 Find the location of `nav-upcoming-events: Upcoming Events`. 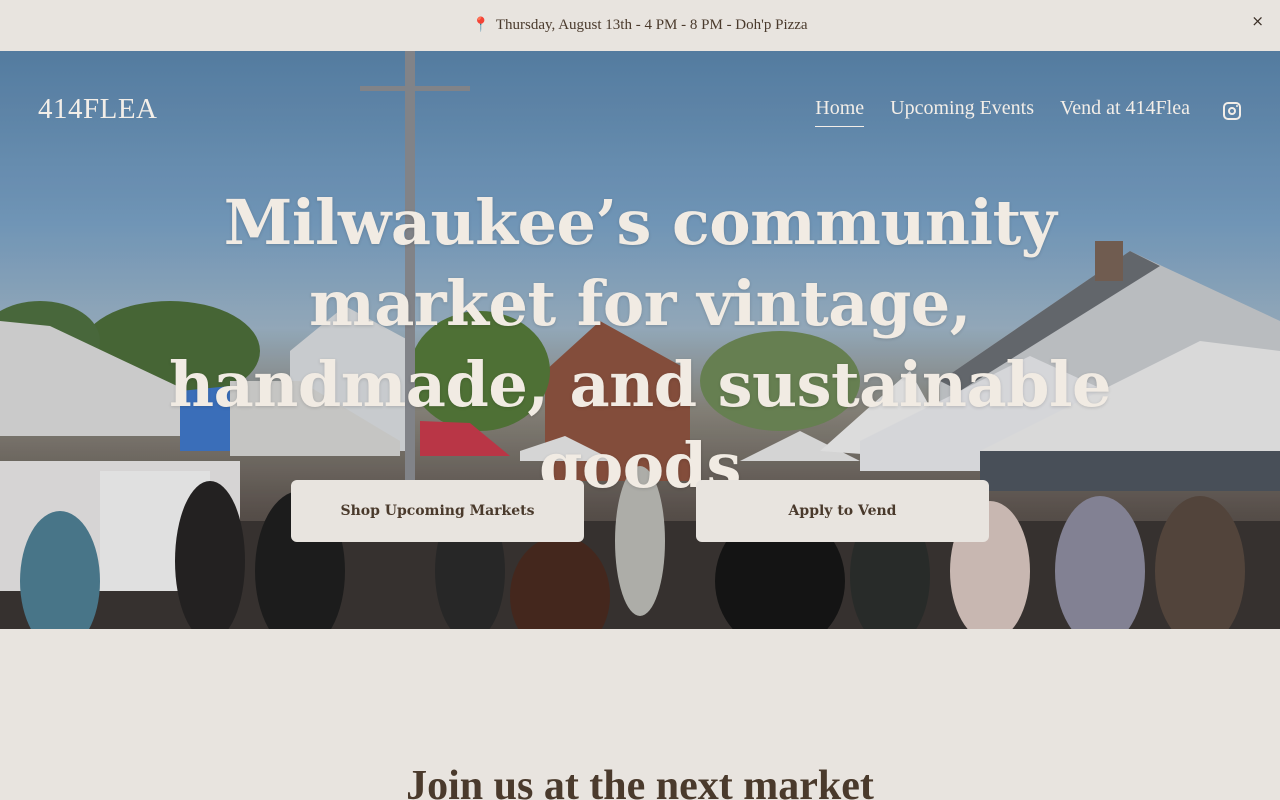

nav-upcoming-events: Upcoming Events is located at coordinates (962, 112).